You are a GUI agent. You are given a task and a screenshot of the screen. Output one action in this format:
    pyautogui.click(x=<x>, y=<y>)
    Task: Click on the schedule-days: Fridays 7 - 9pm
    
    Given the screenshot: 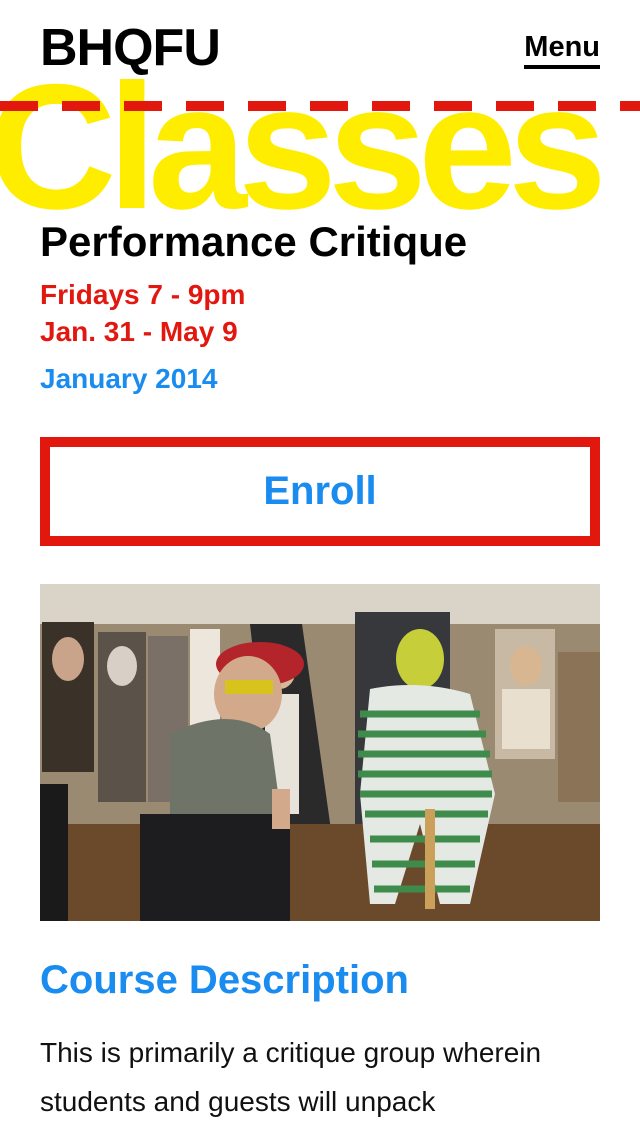 What is the action you would take?
    pyautogui.click(x=143, y=294)
    